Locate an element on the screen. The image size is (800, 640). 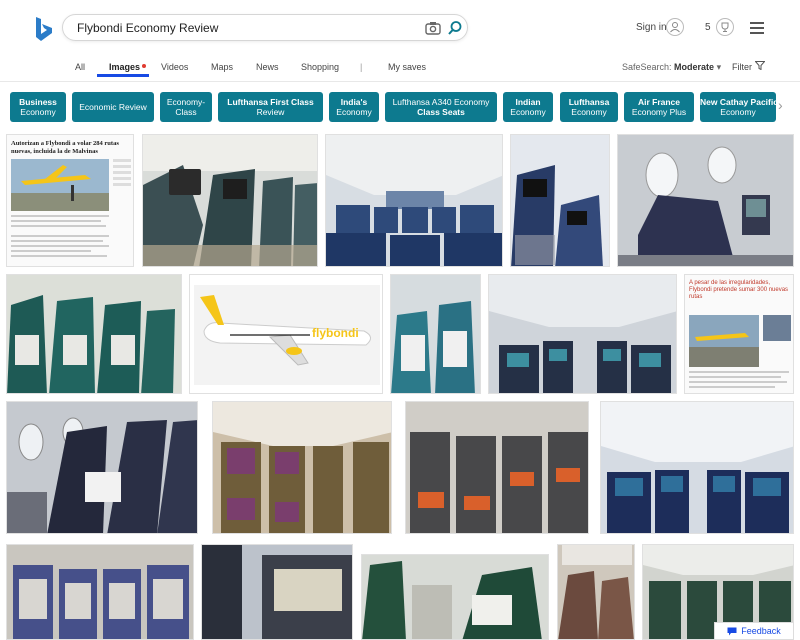
chevron-down-icon: ▾ is located at coordinates (719, 67).